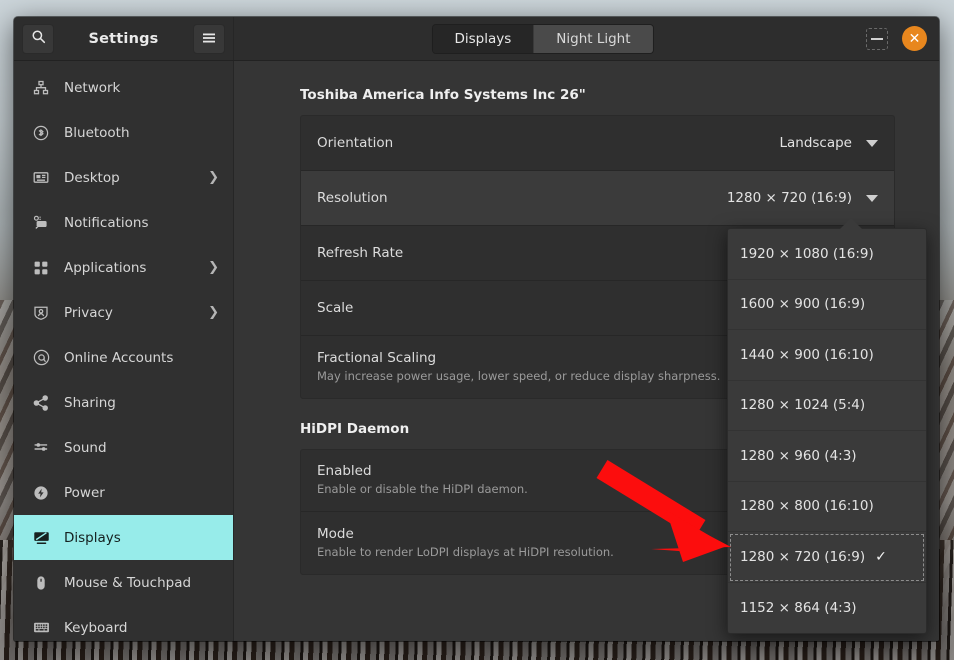 The height and width of the screenshot is (660, 954). What do you see at coordinates (41, 493) in the screenshot?
I see `power-bolt-icon` at bounding box center [41, 493].